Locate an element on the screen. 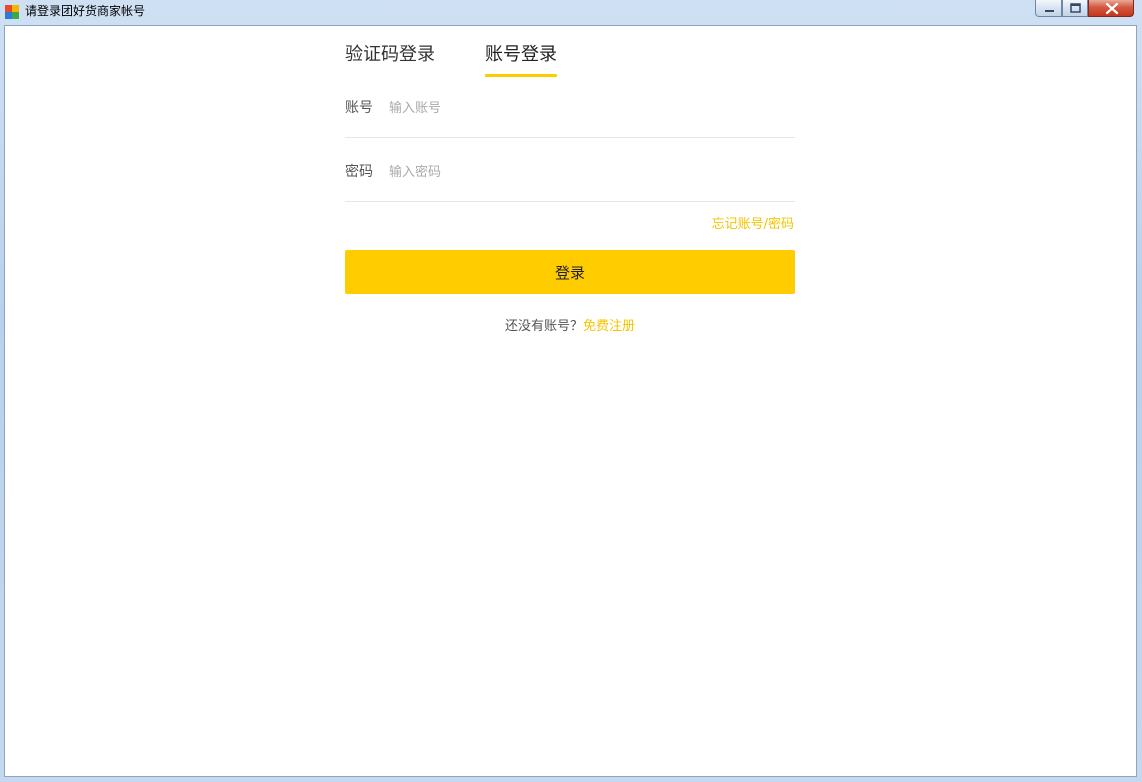 The height and width of the screenshot is (782, 1142). title-bar: 请登录团好货商家帐号 is located at coordinates (571, 12).